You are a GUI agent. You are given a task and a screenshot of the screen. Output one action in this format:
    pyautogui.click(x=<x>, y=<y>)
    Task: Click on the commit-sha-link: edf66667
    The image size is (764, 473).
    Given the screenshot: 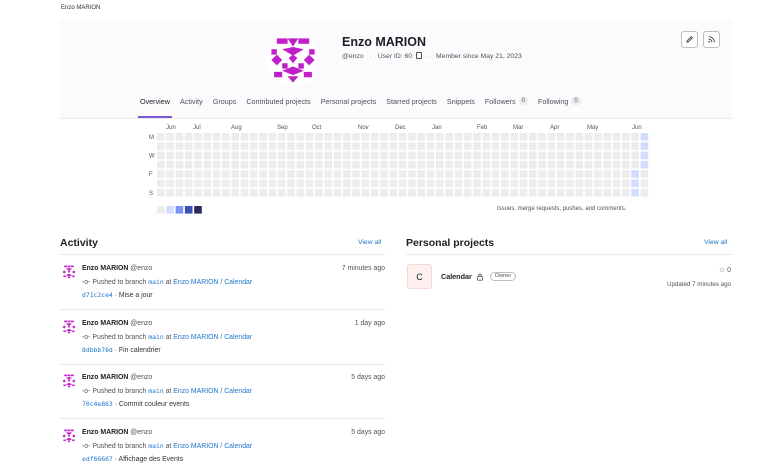 What is the action you would take?
    pyautogui.click(x=97, y=459)
    